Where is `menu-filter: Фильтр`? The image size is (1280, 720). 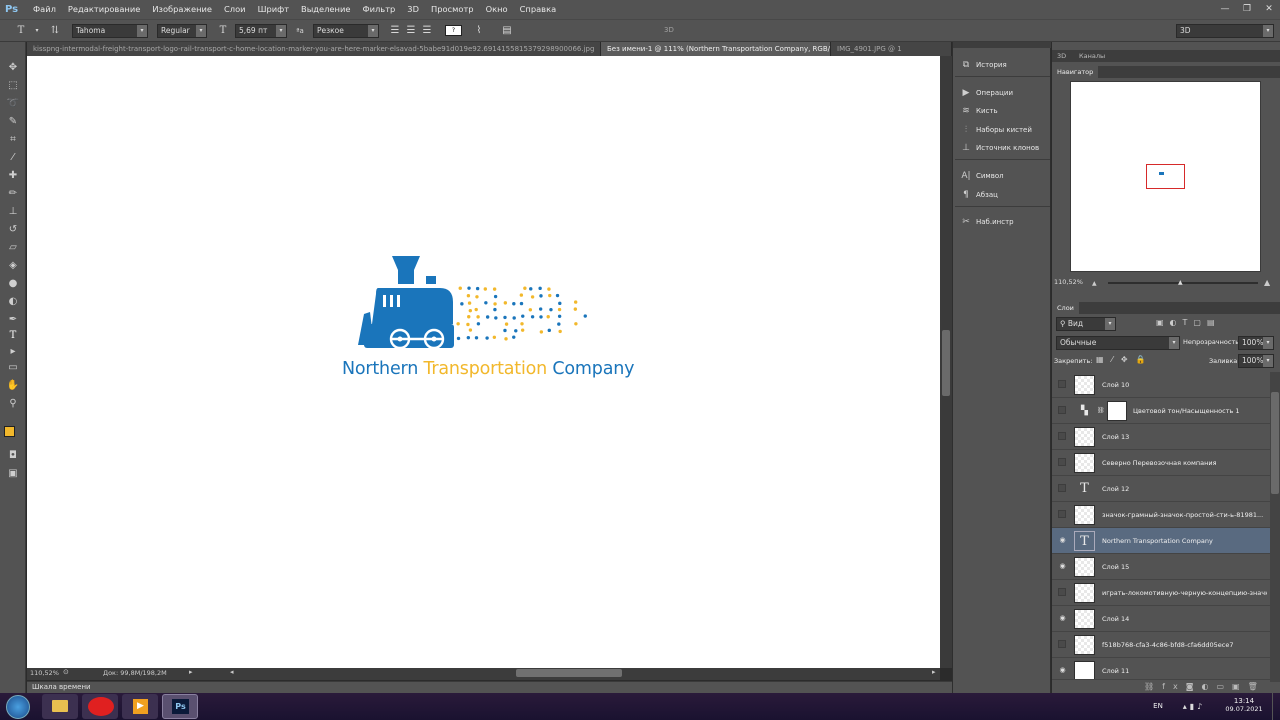 menu-filter: Фильтр is located at coordinates (378, 9).